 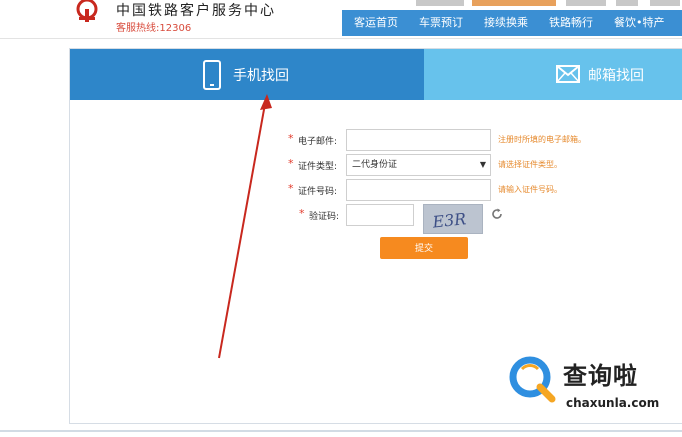 I want to click on nav-item-railway-pass: 铁路畅行, so click(x=565, y=23).